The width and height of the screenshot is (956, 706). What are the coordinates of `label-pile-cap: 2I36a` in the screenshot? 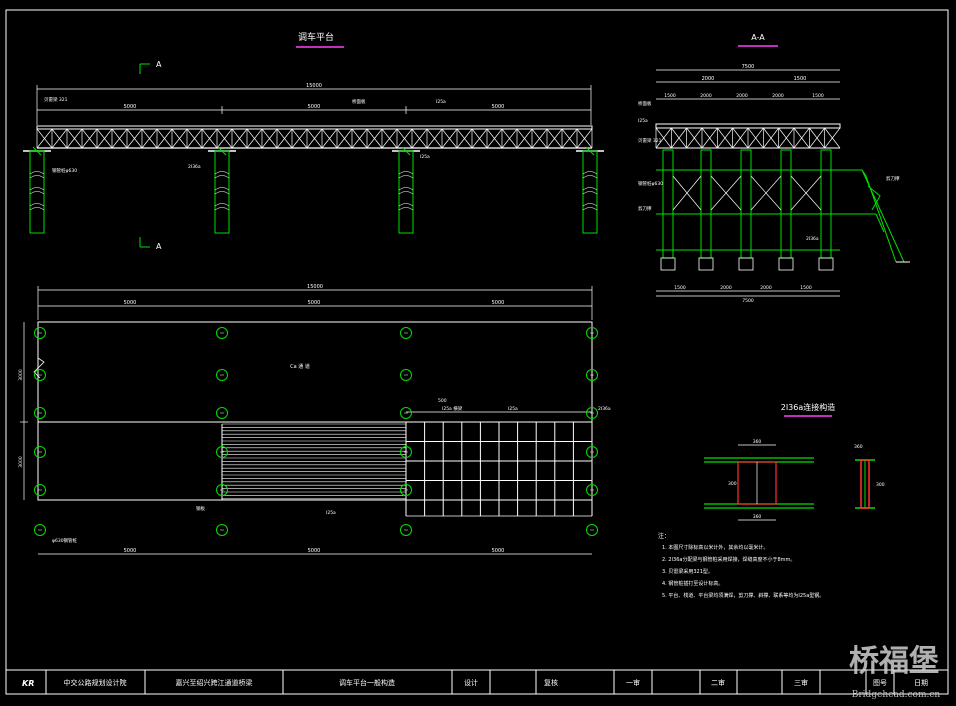 It's located at (194, 167).